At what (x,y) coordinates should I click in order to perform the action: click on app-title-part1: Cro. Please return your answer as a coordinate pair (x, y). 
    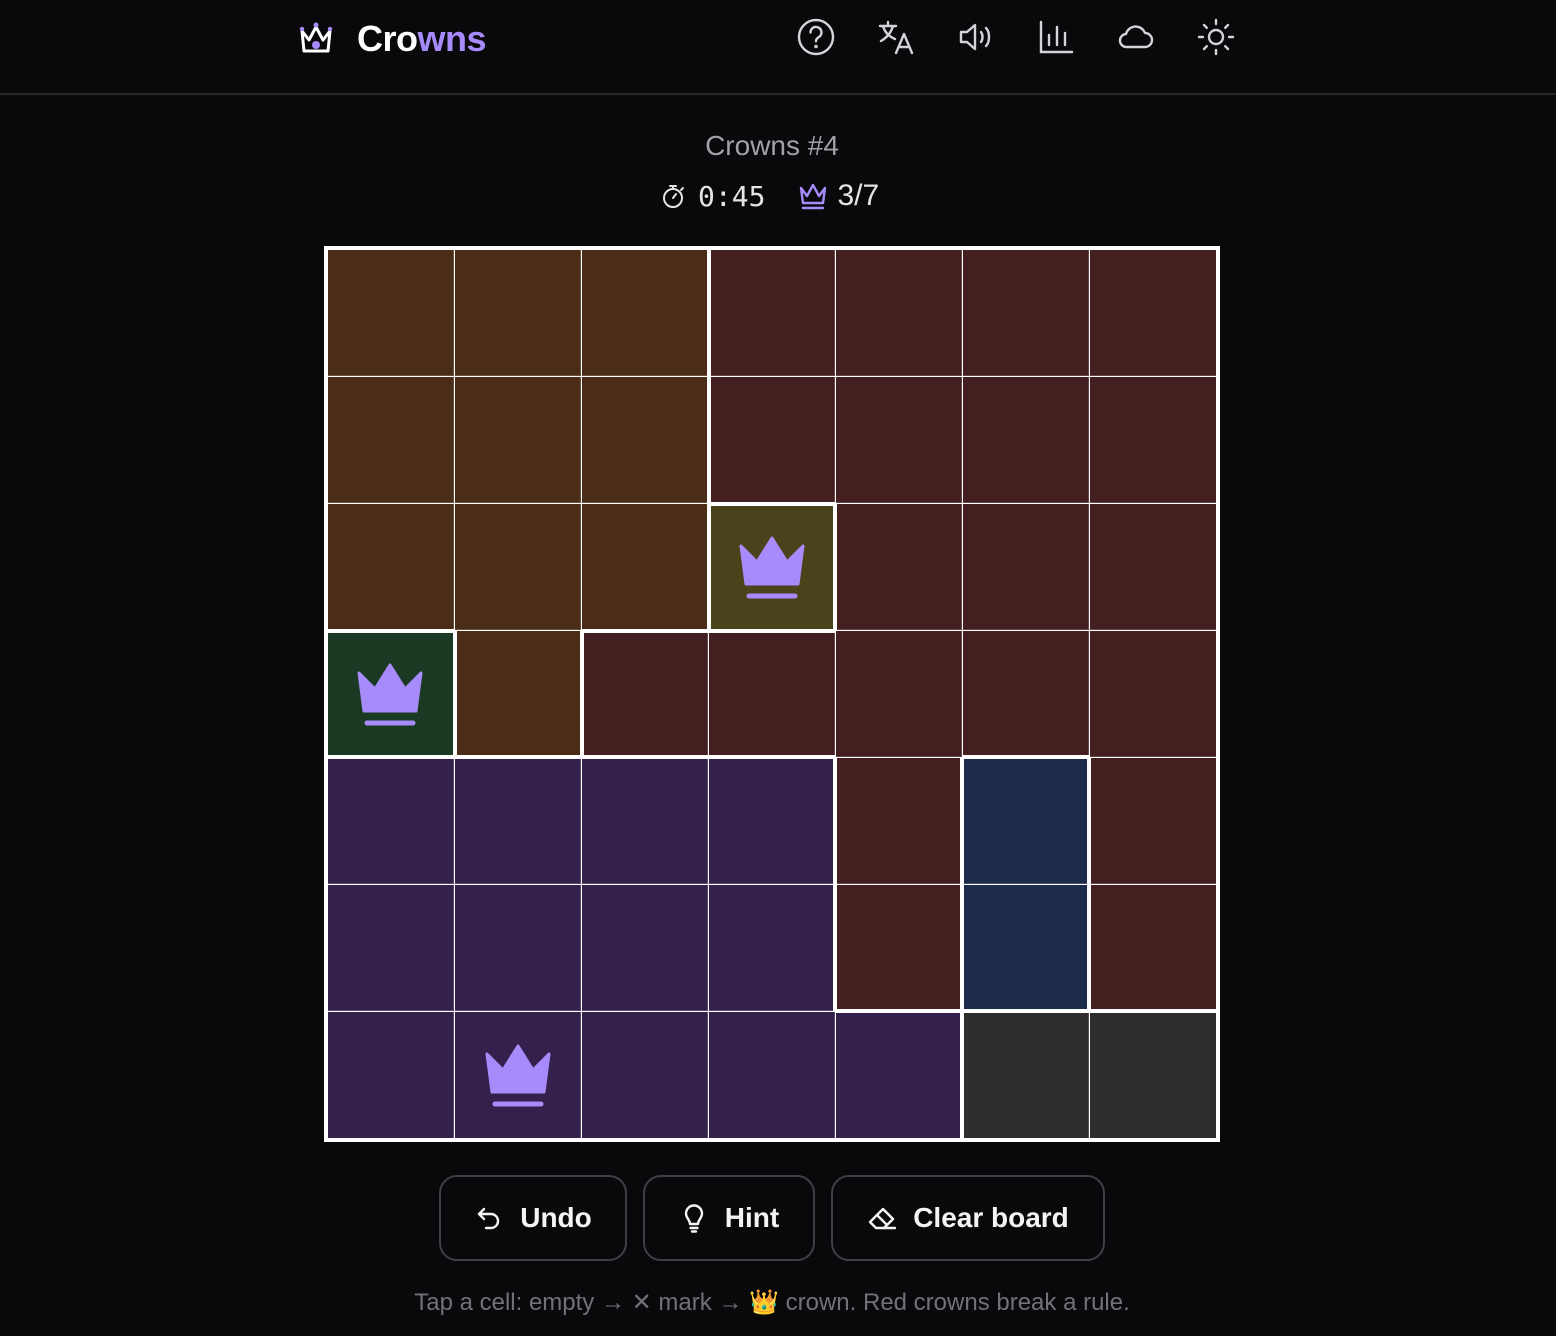
    Looking at the image, I should click on (387, 38).